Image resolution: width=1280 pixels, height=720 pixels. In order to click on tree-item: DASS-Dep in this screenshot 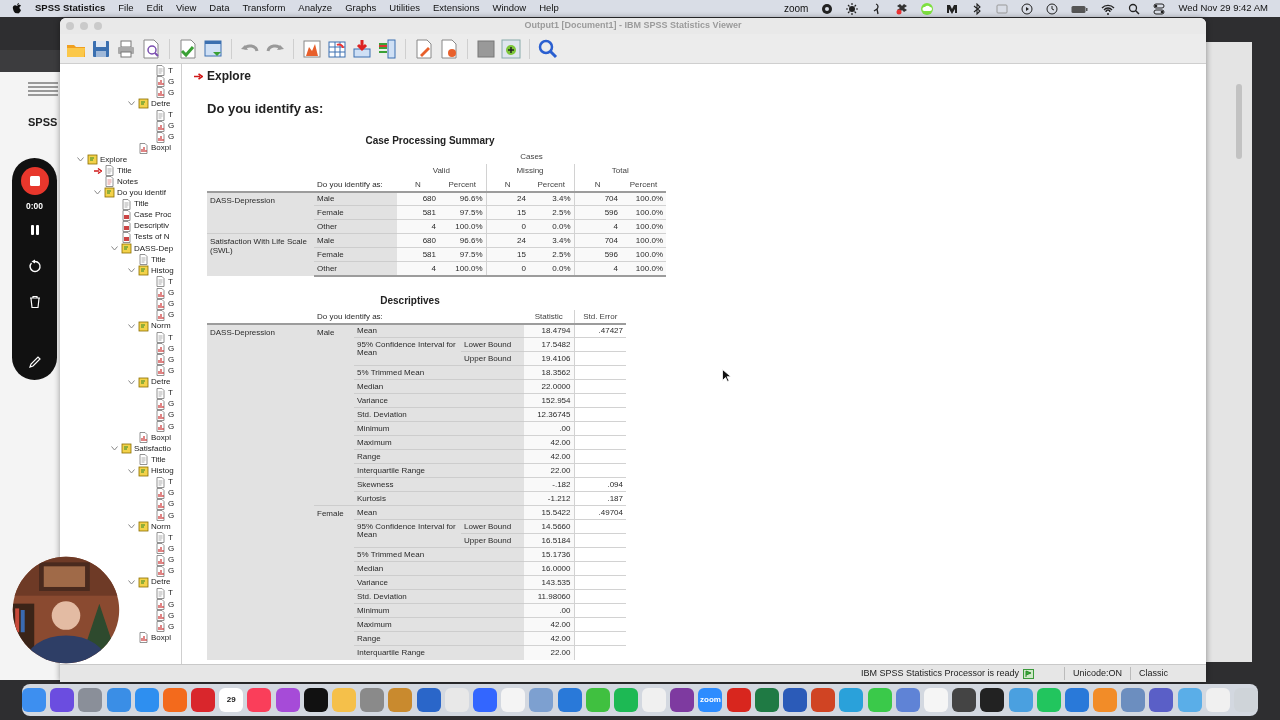, I will do `click(141, 249)`.